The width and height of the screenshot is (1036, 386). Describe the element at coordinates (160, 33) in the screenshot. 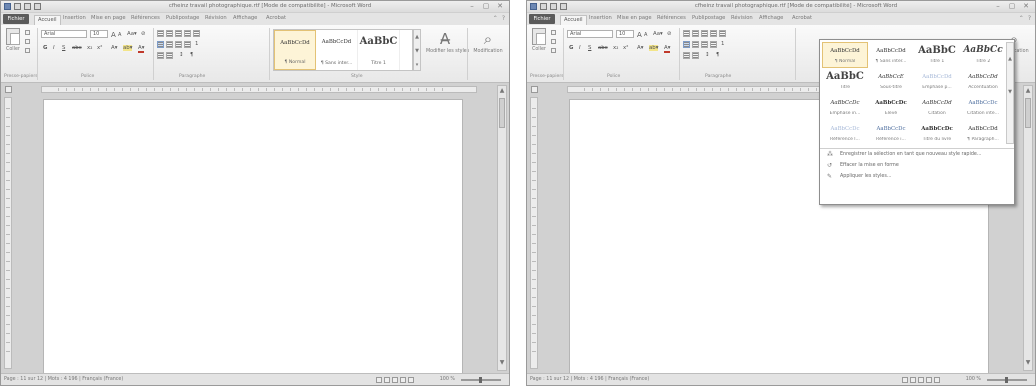

I see `bullets-icon` at that location.